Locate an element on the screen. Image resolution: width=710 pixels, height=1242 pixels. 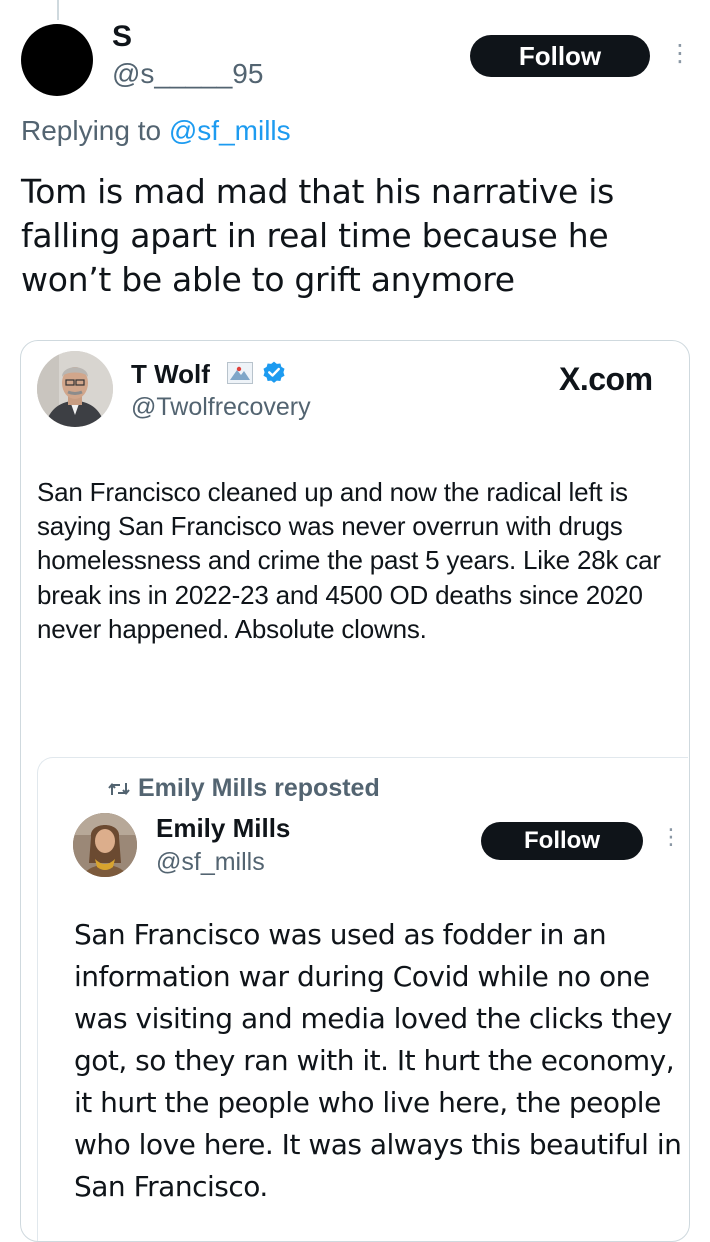
replying-to-line: Replying to @sf_mills is located at coordinates (156, 131).